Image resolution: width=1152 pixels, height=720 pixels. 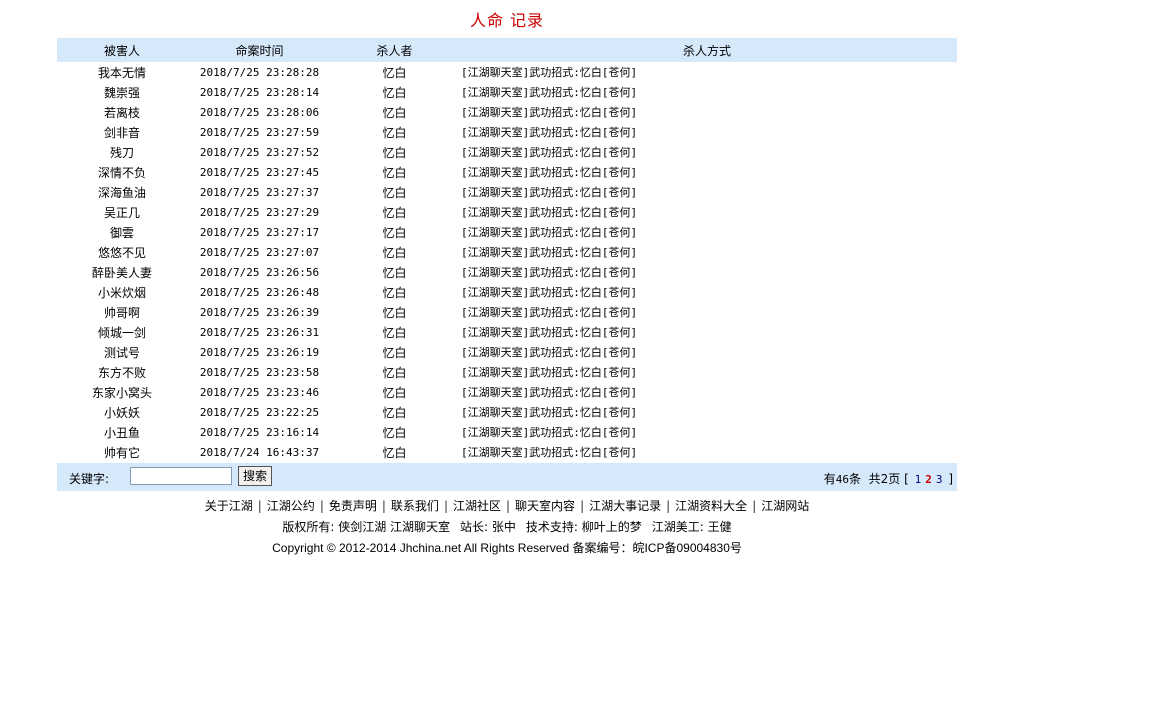 What do you see at coordinates (259, 192) in the screenshot?
I see `cell-time: 2018/7/25 23:27:37` at bounding box center [259, 192].